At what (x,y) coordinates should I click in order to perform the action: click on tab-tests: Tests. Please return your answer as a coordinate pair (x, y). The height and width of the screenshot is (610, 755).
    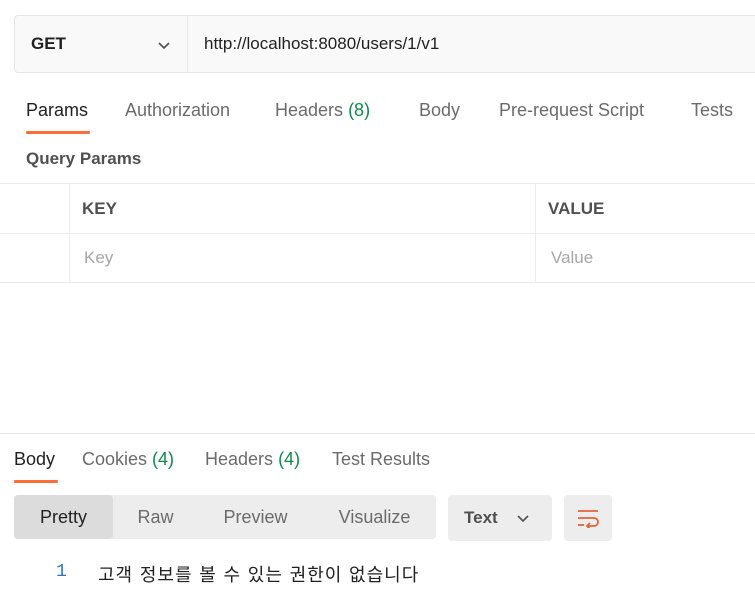
    Looking at the image, I should click on (712, 110).